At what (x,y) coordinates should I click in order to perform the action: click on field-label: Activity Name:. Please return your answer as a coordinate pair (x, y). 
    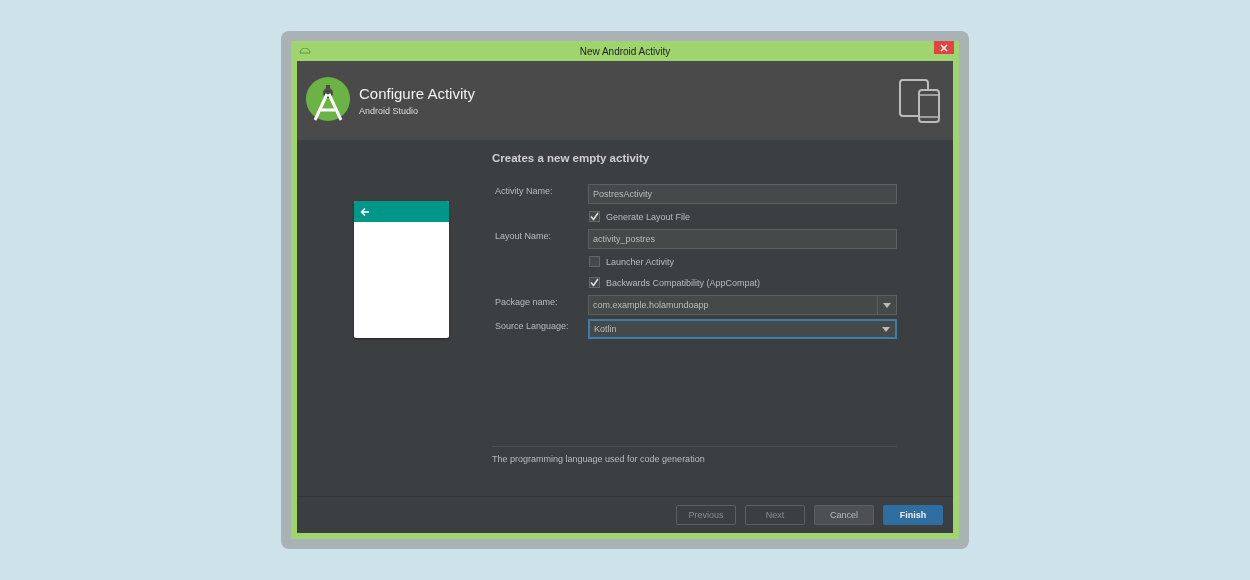
    Looking at the image, I should click on (524, 190).